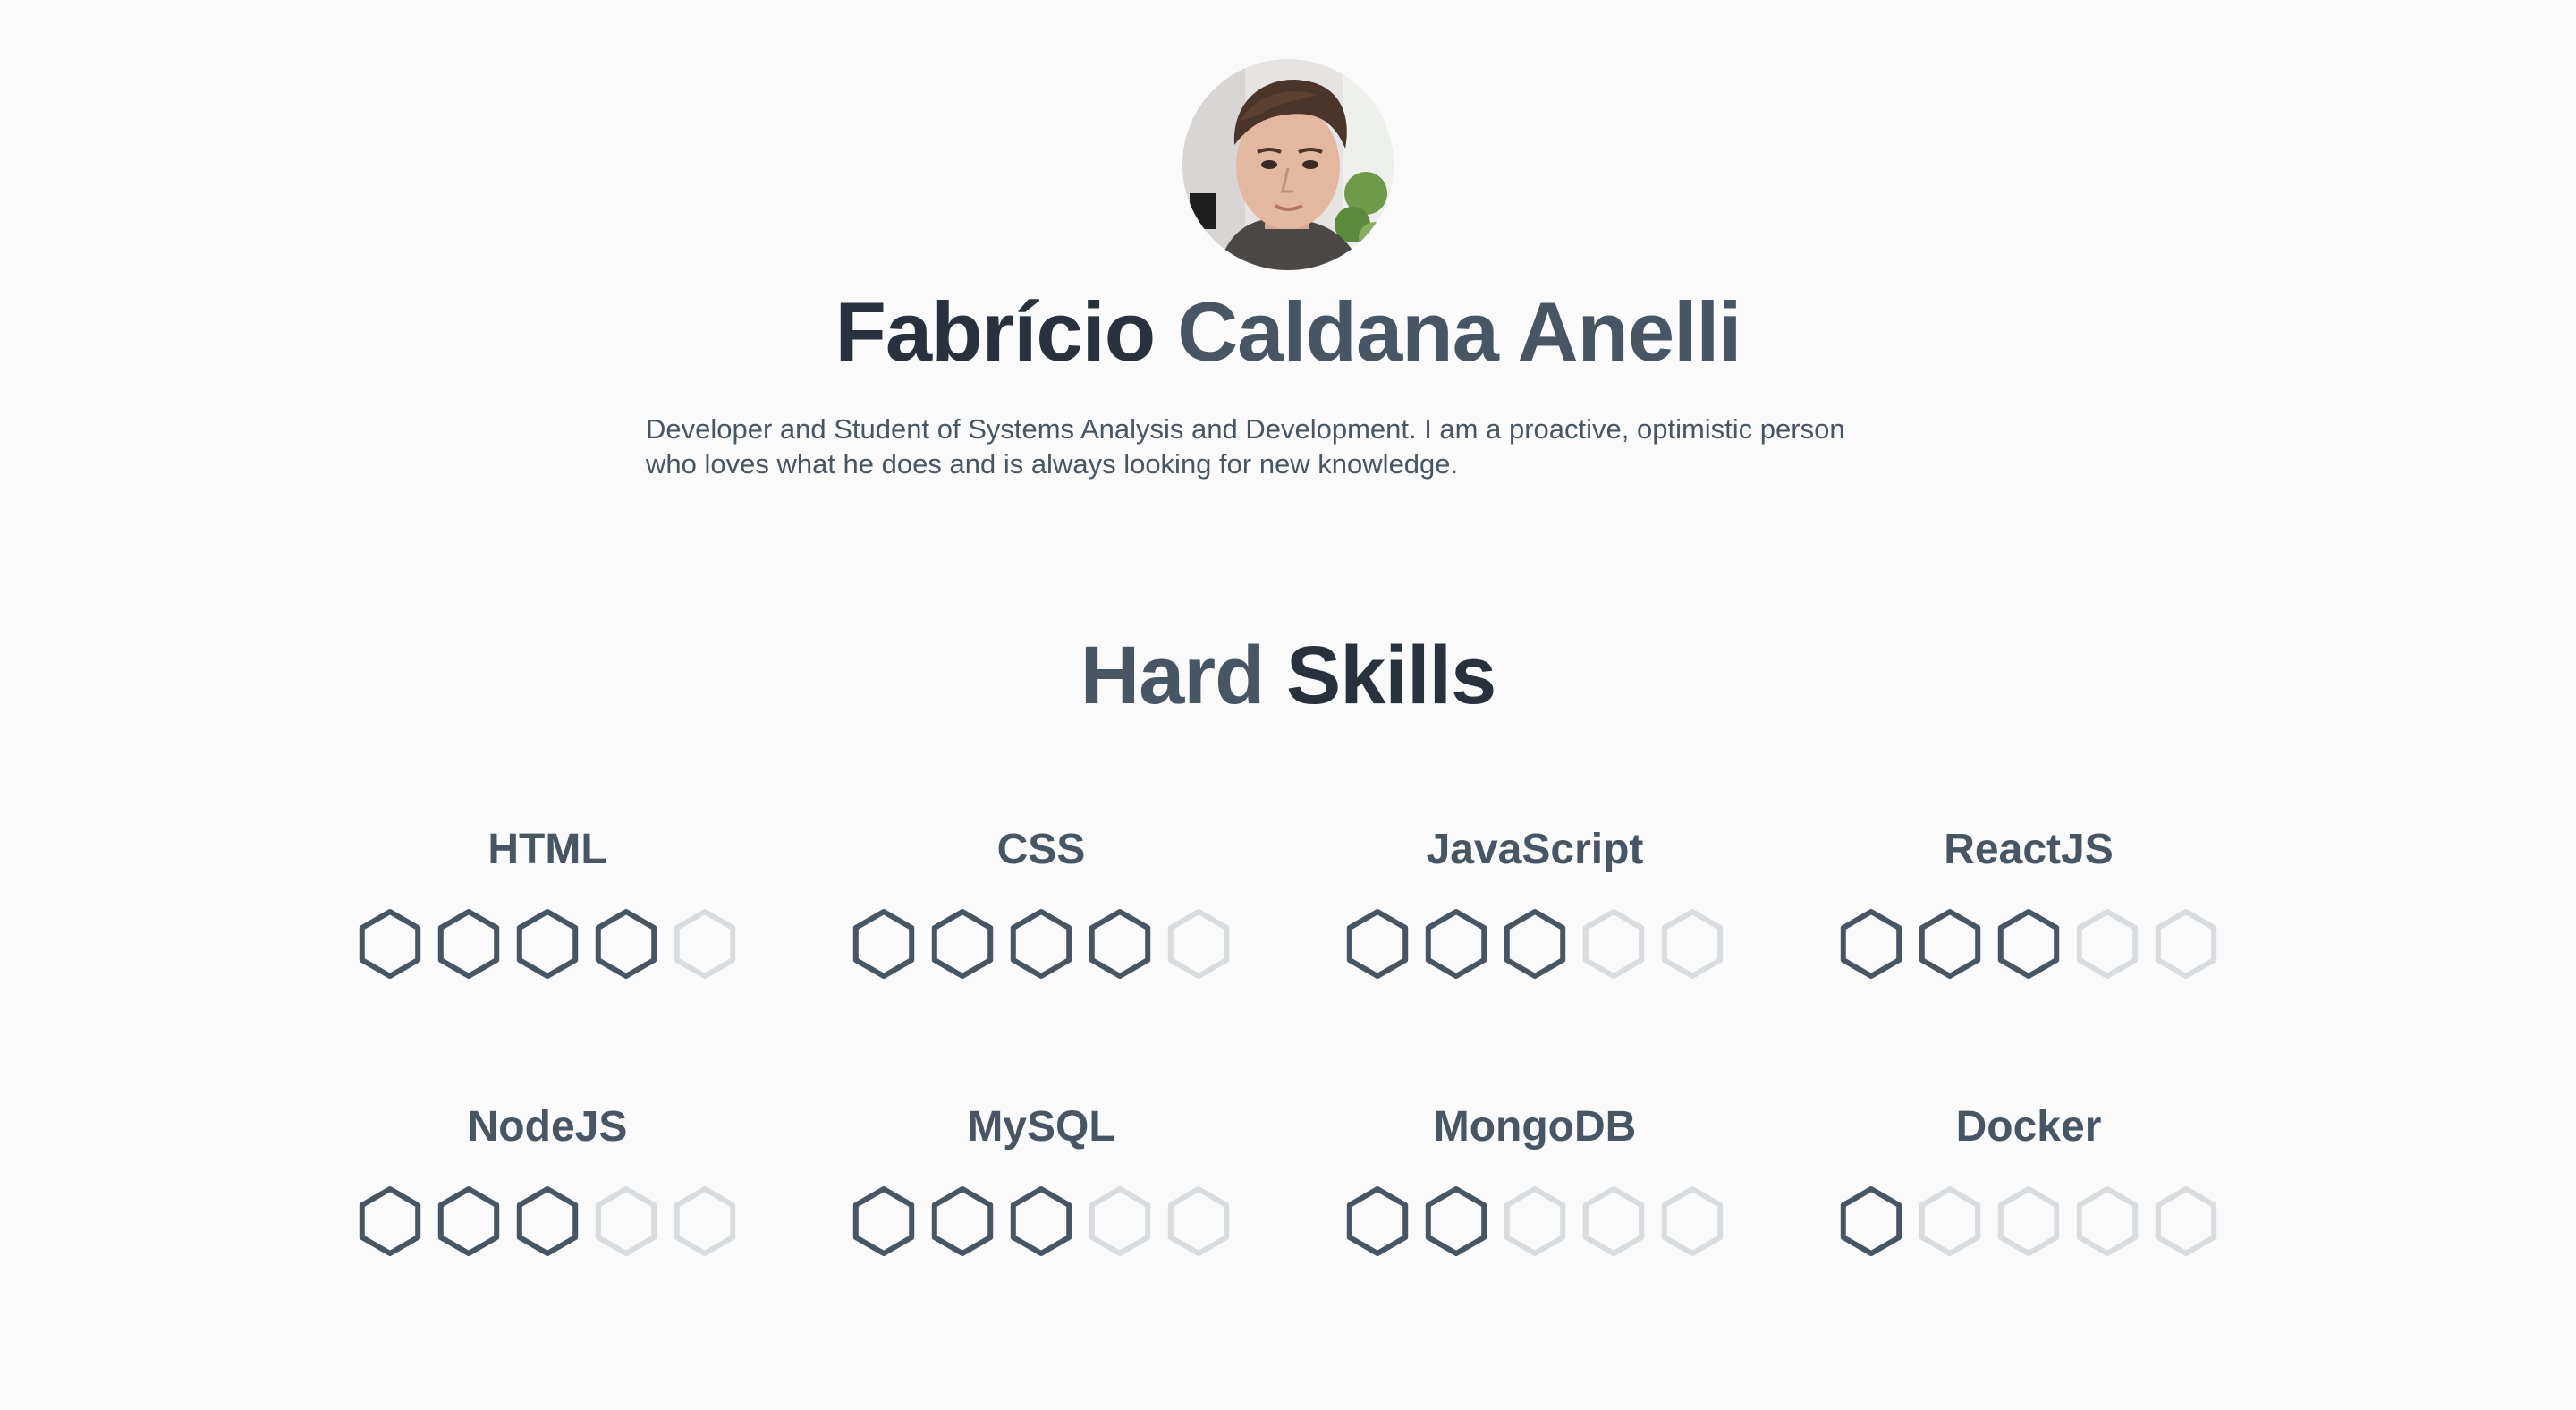 The width and height of the screenshot is (2576, 1410). What do you see at coordinates (1173, 676) in the screenshot?
I see `section-title-word-1: Hard` at bounding box center [1173, 676].